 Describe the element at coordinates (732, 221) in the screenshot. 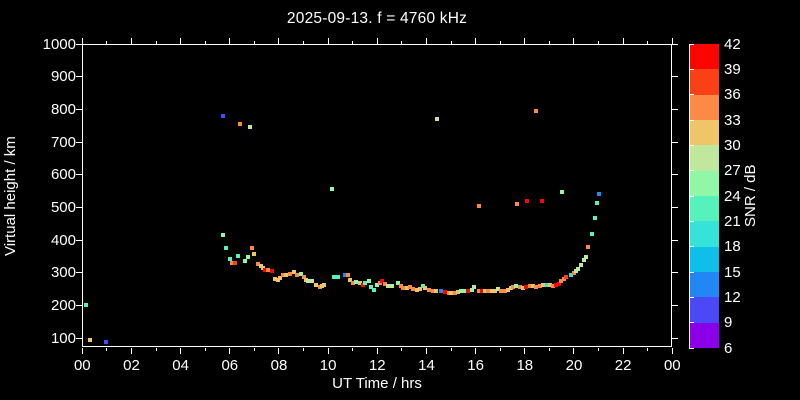

I see `colorbar-tick-label: 21` at that location.